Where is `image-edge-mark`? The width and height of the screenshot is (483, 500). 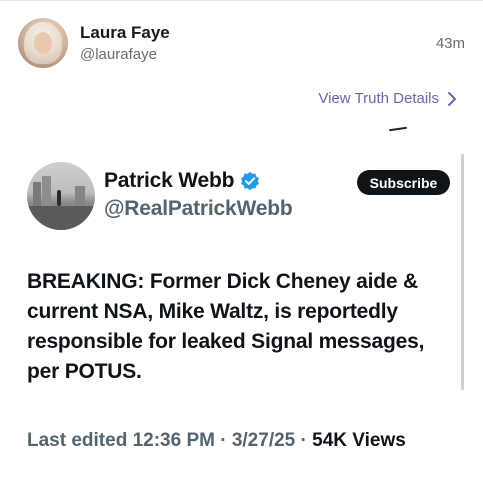 image-edge-mark is located at coordinates (398, 129).